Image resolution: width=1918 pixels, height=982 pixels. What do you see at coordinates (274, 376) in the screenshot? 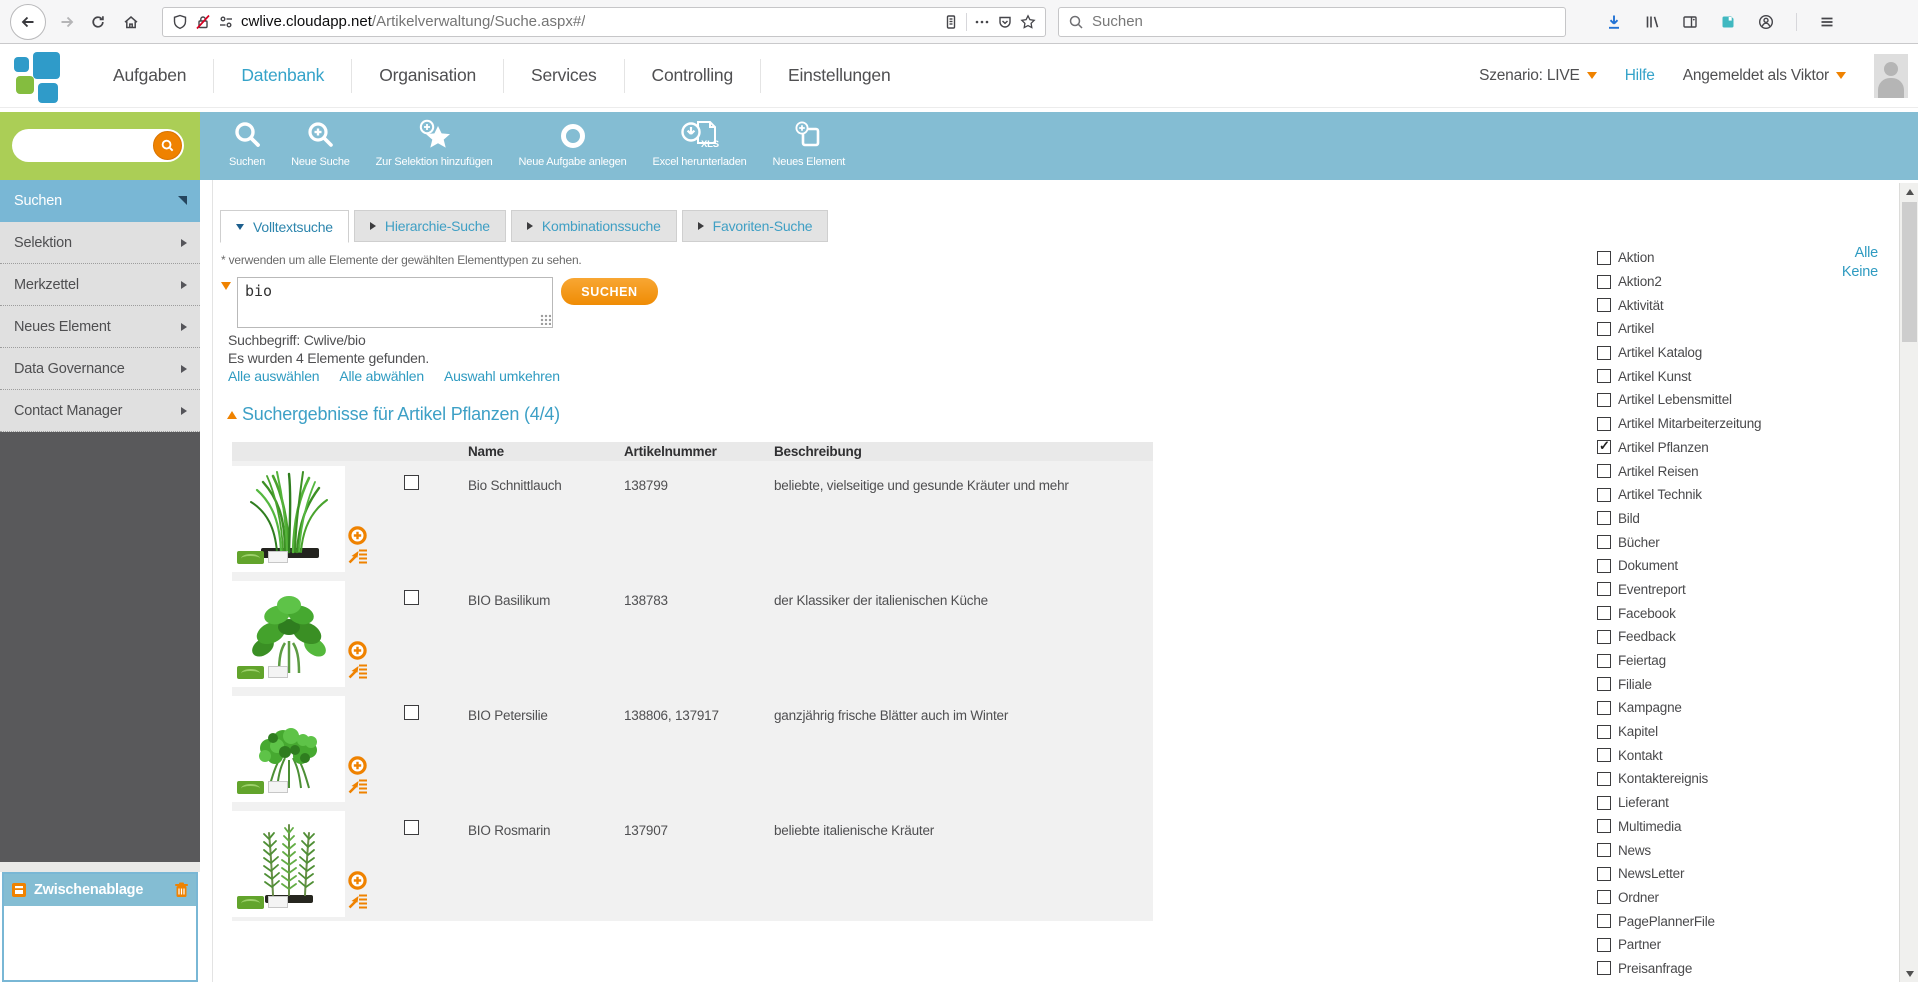
I see `selection-link: Alle auswählen` at bounding box center [274, 376].